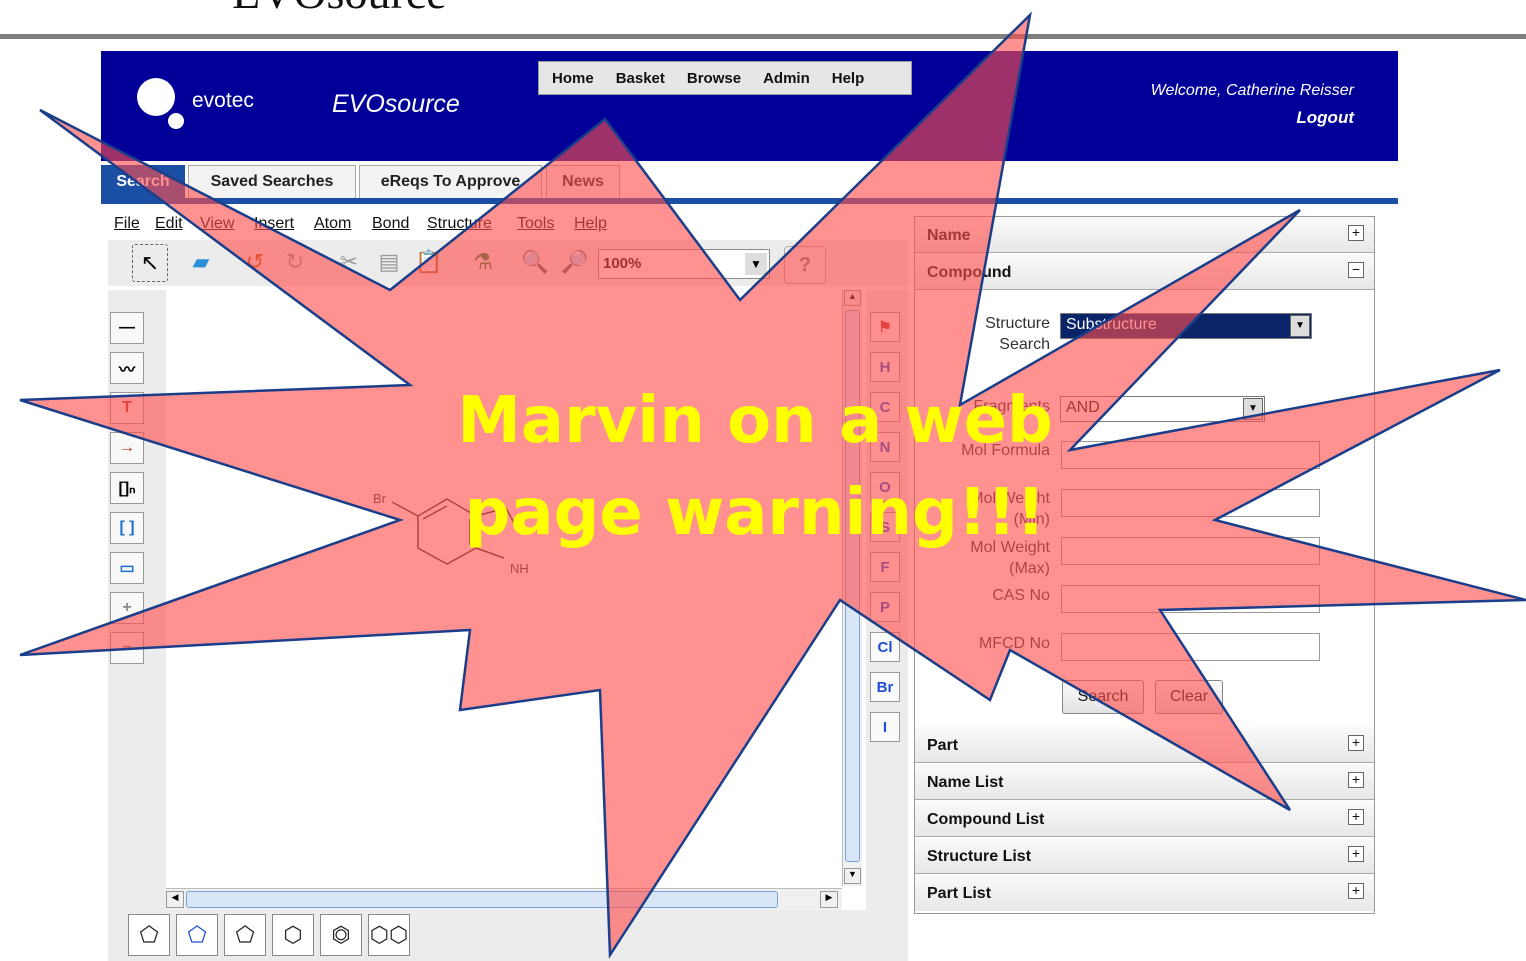  What do you see at coordinates (127, 488) in the screenshot?
I see `repeating-unit-icon: []ₙ` at bounding box center [127, 488].